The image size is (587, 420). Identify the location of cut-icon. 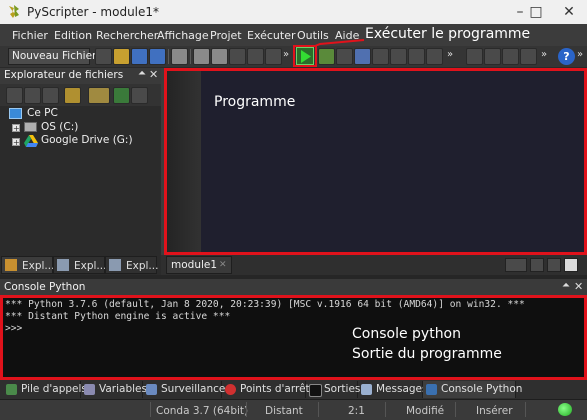
(201, 56).